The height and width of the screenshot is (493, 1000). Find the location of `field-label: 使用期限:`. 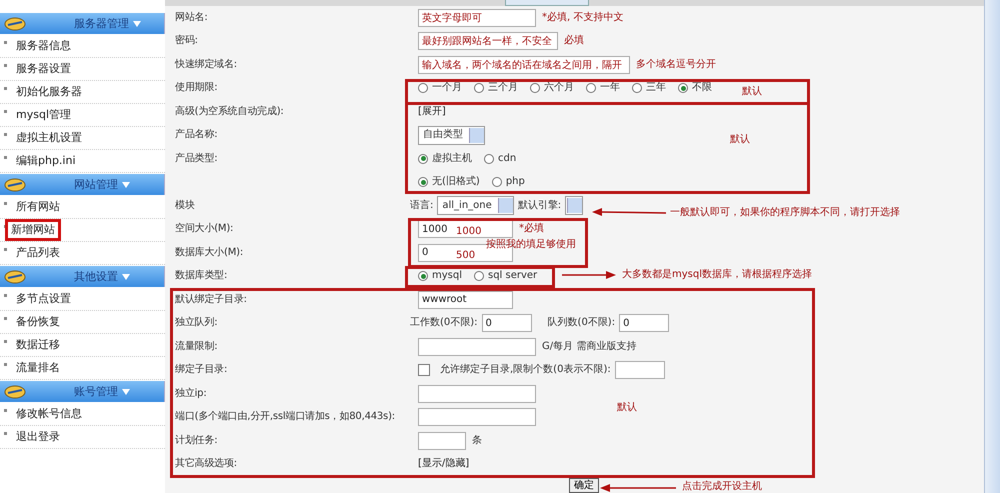

field-label: 使用期限: is located at coordinates (196, 88).